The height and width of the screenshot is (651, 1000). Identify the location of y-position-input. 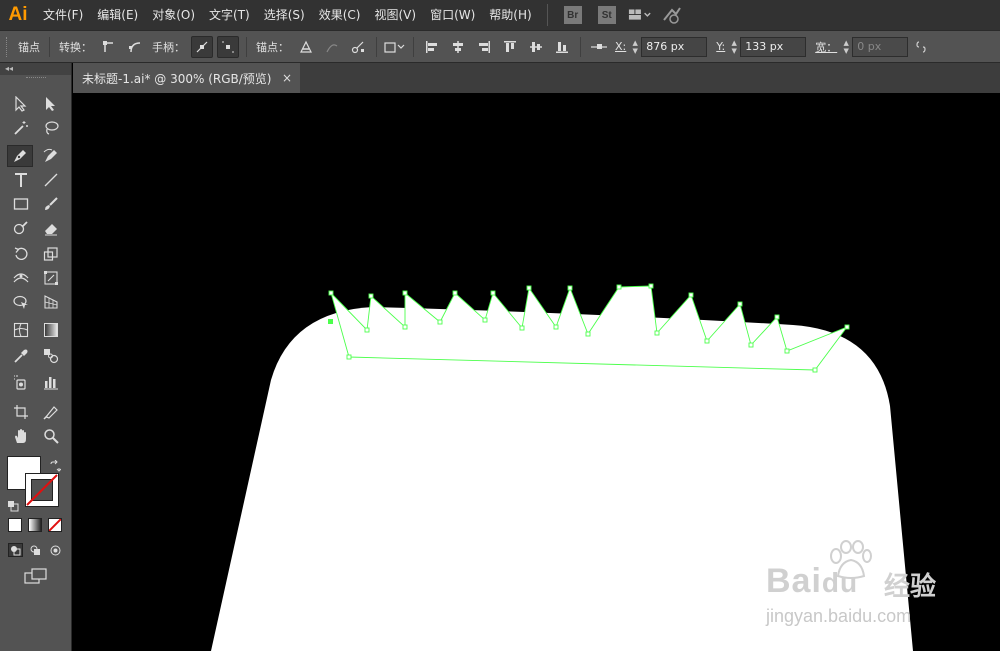
(773, 46).